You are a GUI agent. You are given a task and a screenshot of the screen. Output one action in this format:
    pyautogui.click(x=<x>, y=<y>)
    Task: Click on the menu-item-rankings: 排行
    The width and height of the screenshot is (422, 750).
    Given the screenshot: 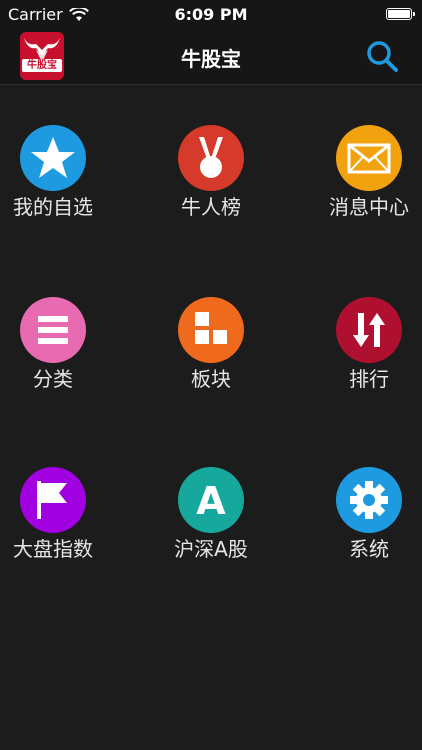 What is the action you would take?
    pyautogui.click(x=363, y=324)
    